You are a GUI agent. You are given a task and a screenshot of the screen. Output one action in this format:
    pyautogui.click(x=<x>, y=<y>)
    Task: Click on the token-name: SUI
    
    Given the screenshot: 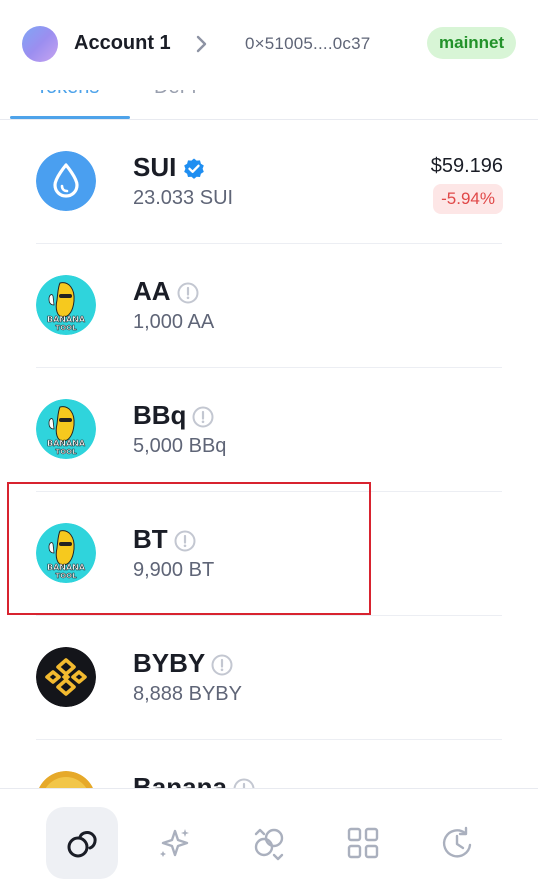 What is the action you would take?
    pyautogui.click(x=169, y=167)
    